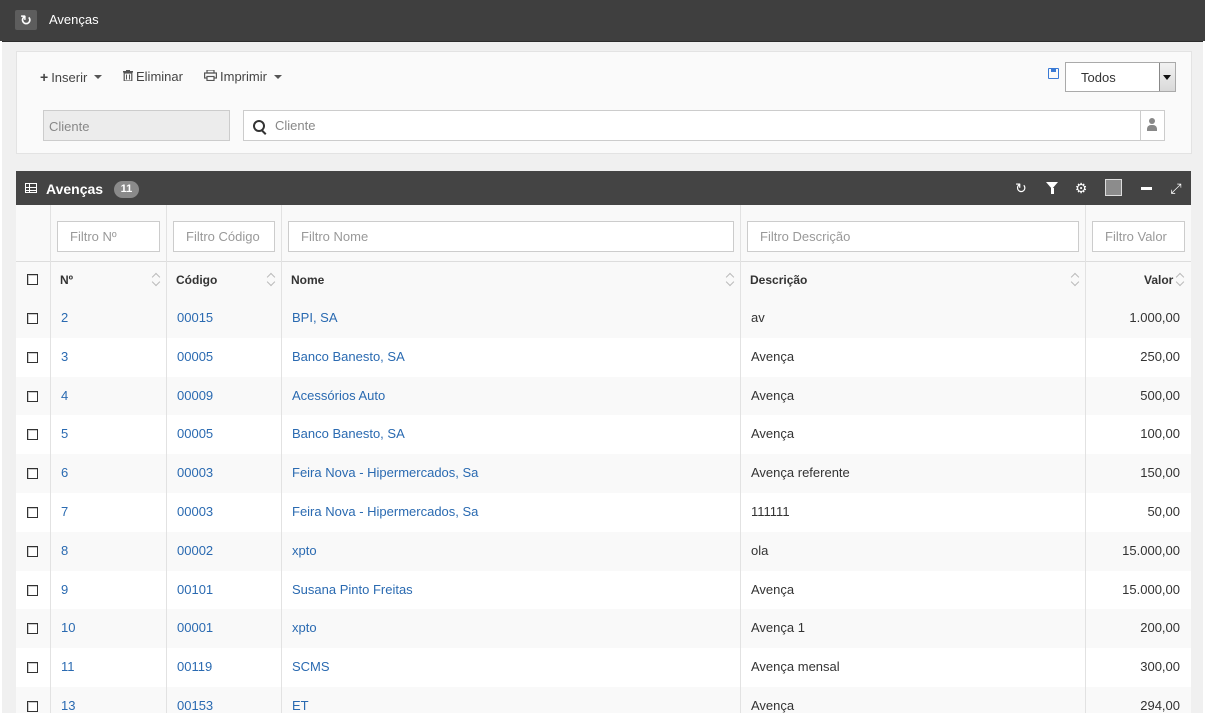 This screenshot has width=1205, height=713. Describe the element at coordinates (1176, 188) in the screenshot. I see `expand-icon: ⤢` at that location.